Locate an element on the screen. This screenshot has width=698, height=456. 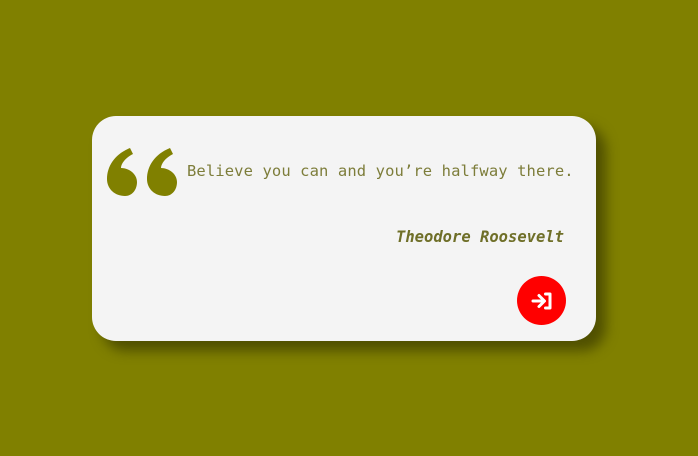
quote-author: Theodore Roosevelt is located at coordinates (480, 237).